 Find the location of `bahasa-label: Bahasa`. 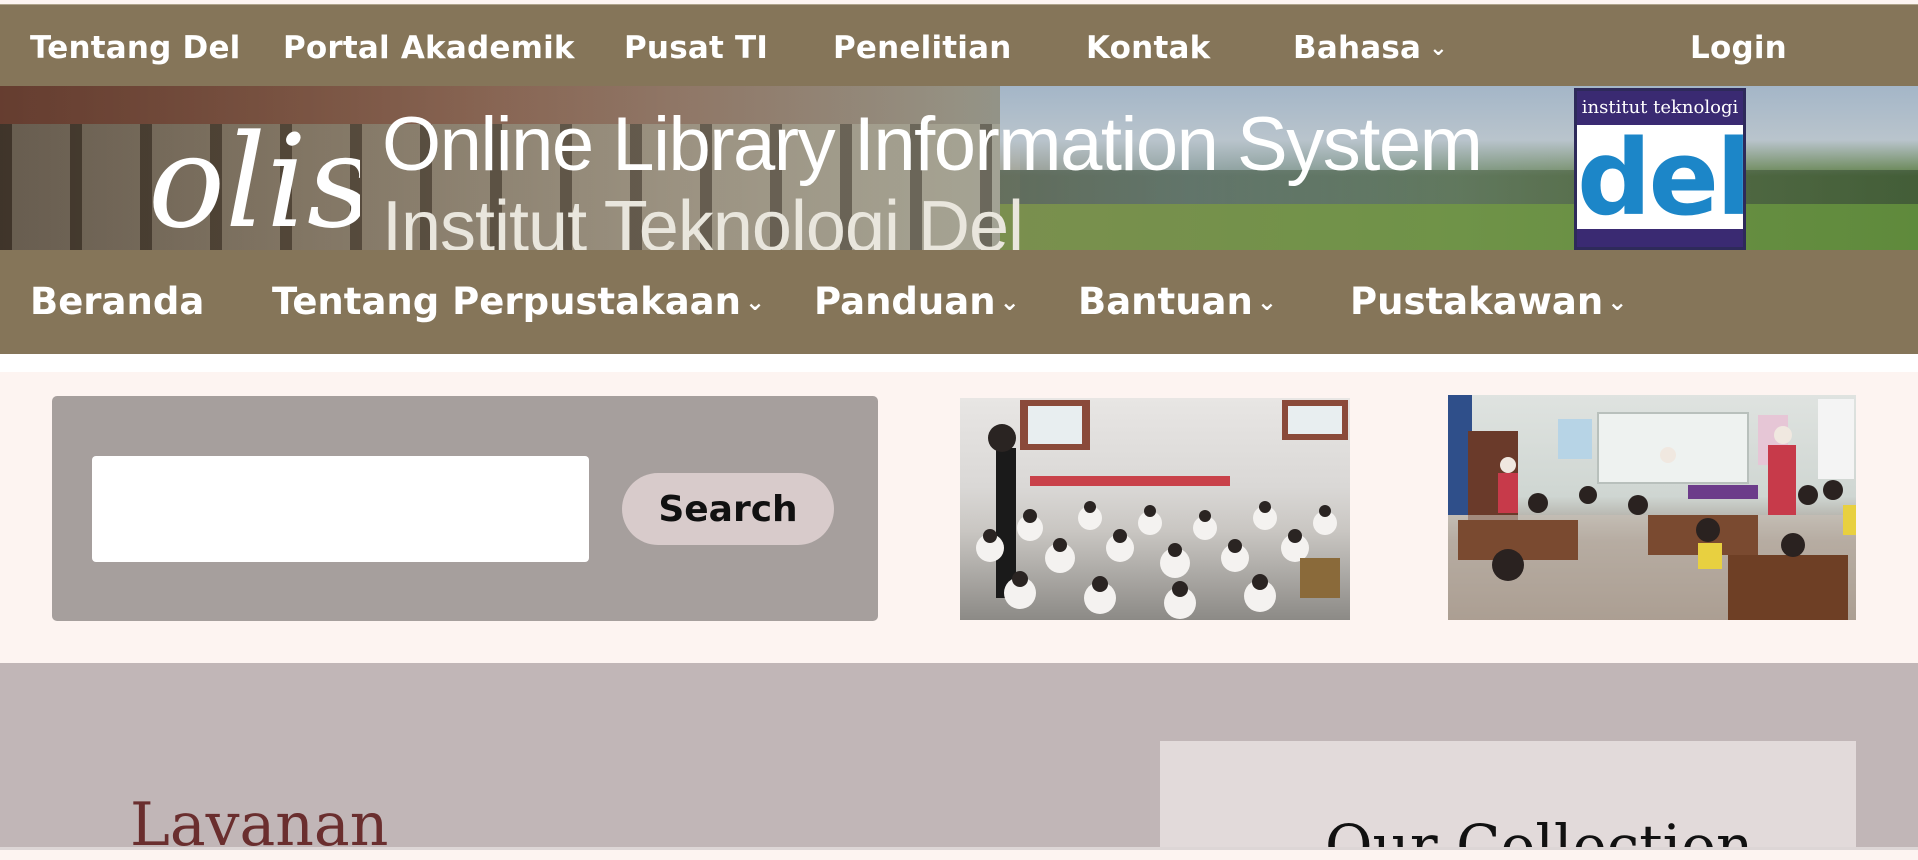

bahasa-label: Bahasa is located at coordinates (1357, 48).